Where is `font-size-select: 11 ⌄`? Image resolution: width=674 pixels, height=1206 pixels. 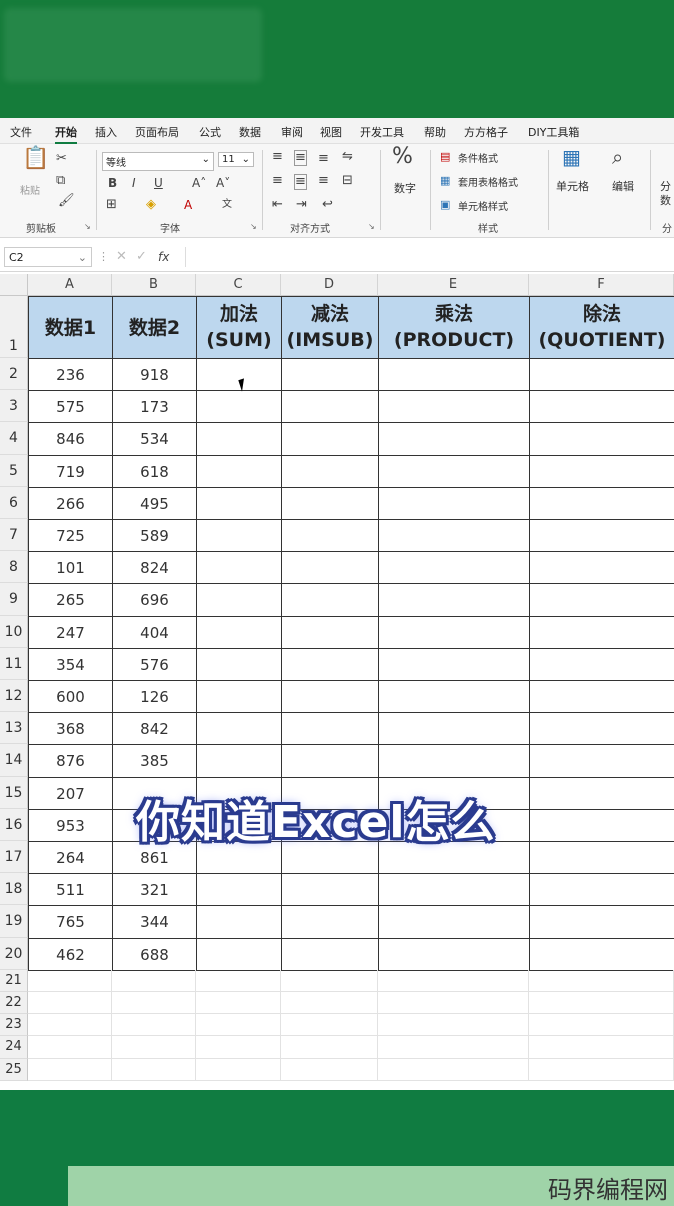
font-size-select: 11 ⌄ is located at coordinates (236, 159).